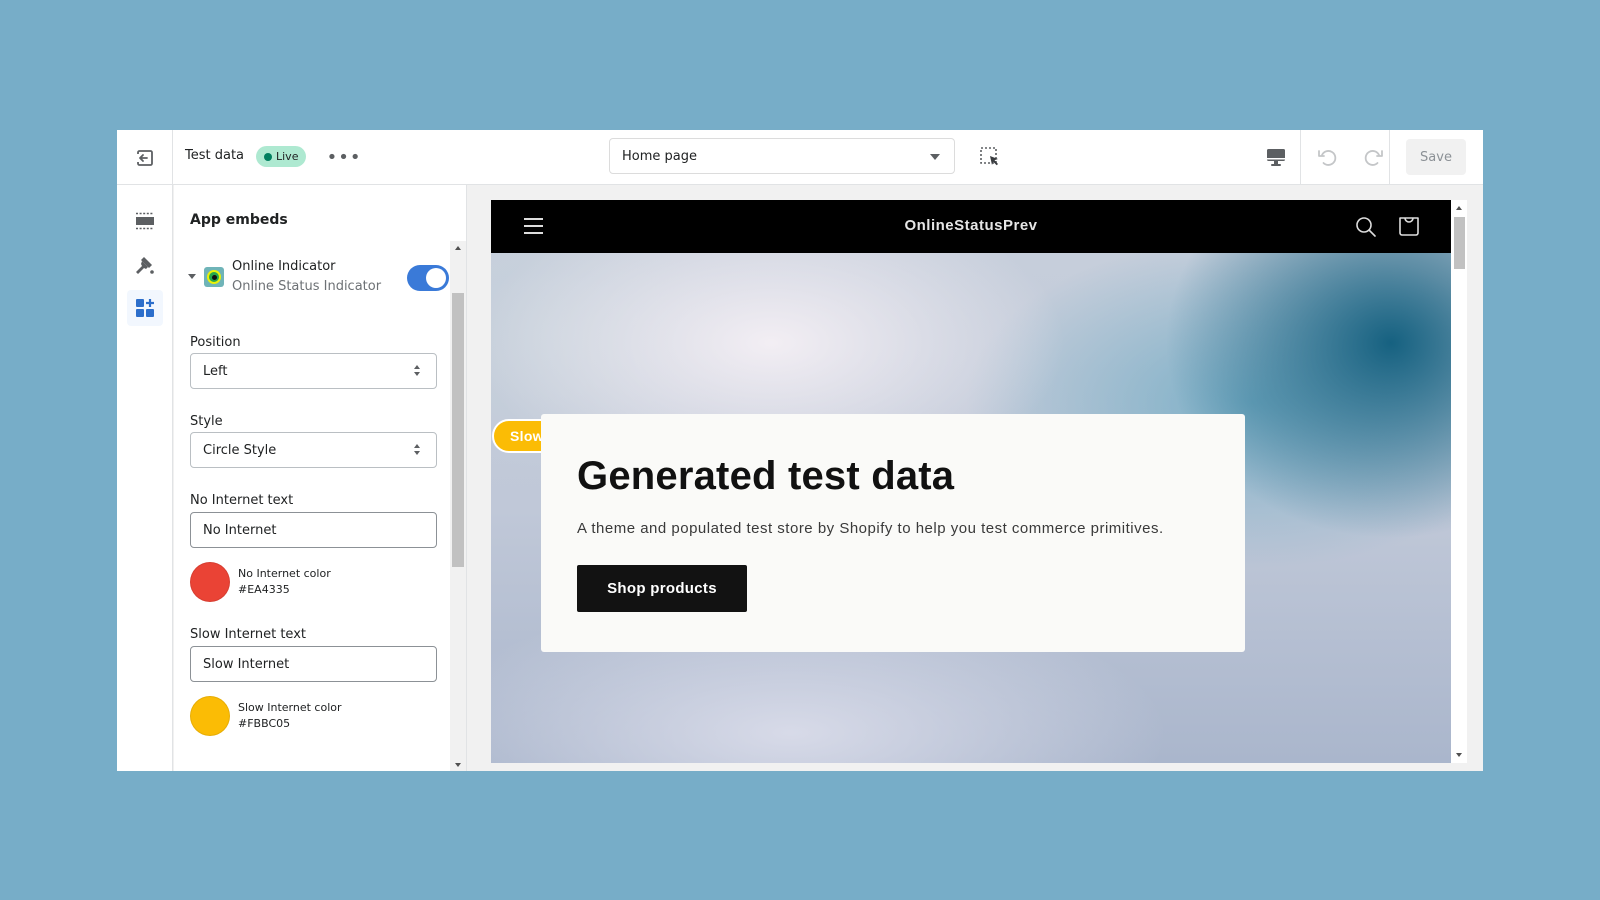  Describe the element at coordinates (766, 476) in the screenshot. I see `hero-title: Generated test data` at that location.